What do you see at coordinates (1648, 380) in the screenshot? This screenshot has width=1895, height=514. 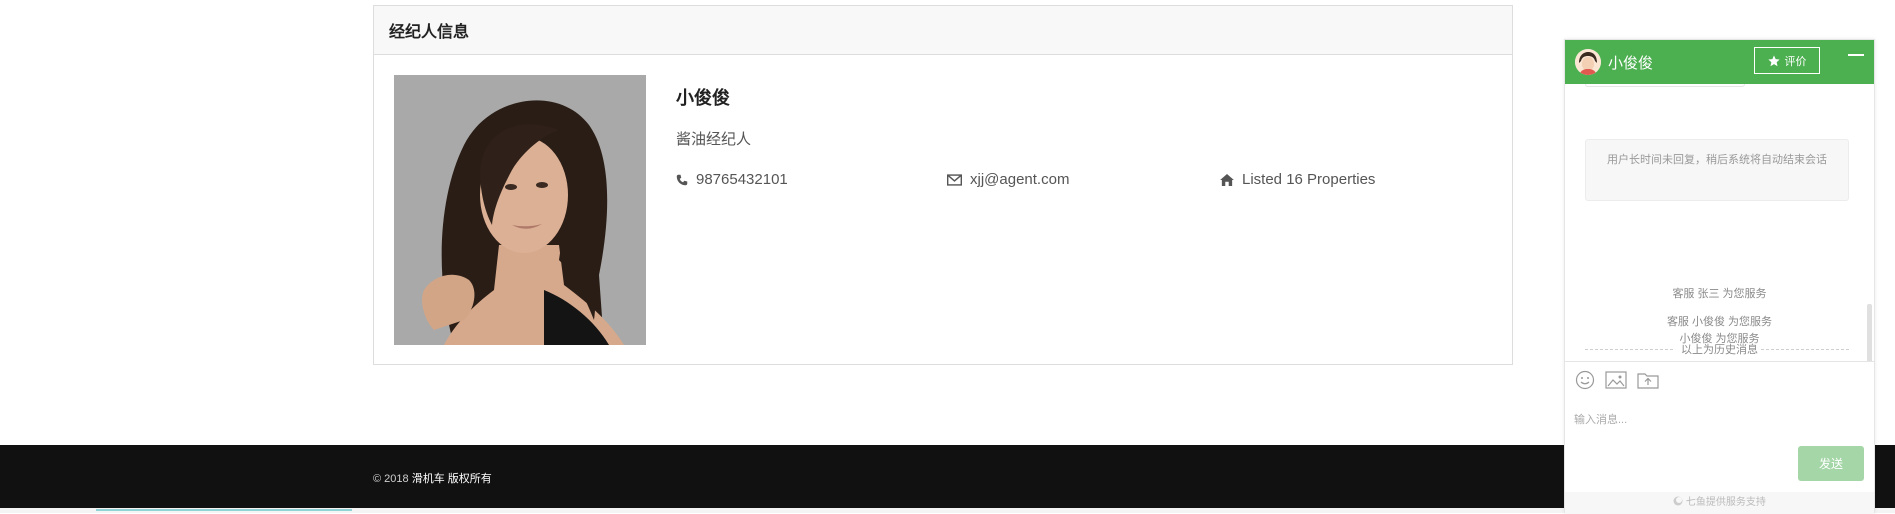 I see `upload-file-icon` at bounding box center [1648, 380].